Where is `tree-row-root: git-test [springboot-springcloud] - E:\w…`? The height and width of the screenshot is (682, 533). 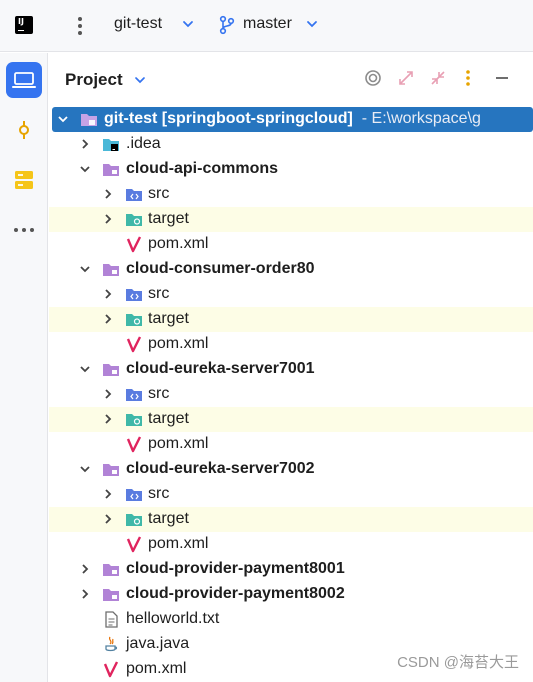
tree-row-root: git-test [springboot-springcloud] - E:\w… is located at coordinates (292, 119).